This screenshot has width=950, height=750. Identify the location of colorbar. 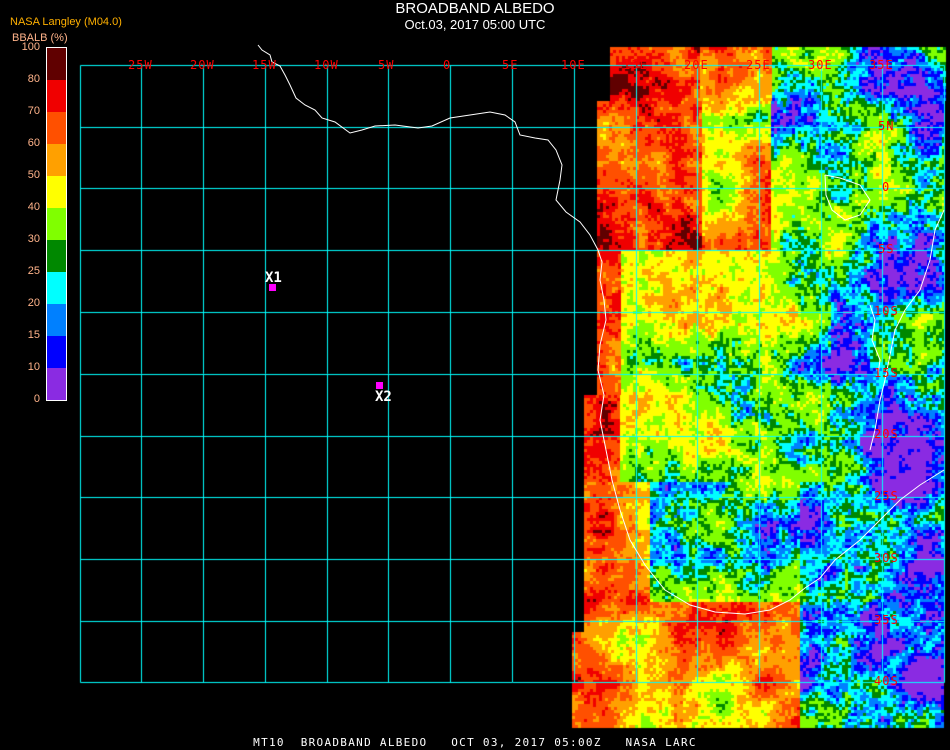
(56, 224).